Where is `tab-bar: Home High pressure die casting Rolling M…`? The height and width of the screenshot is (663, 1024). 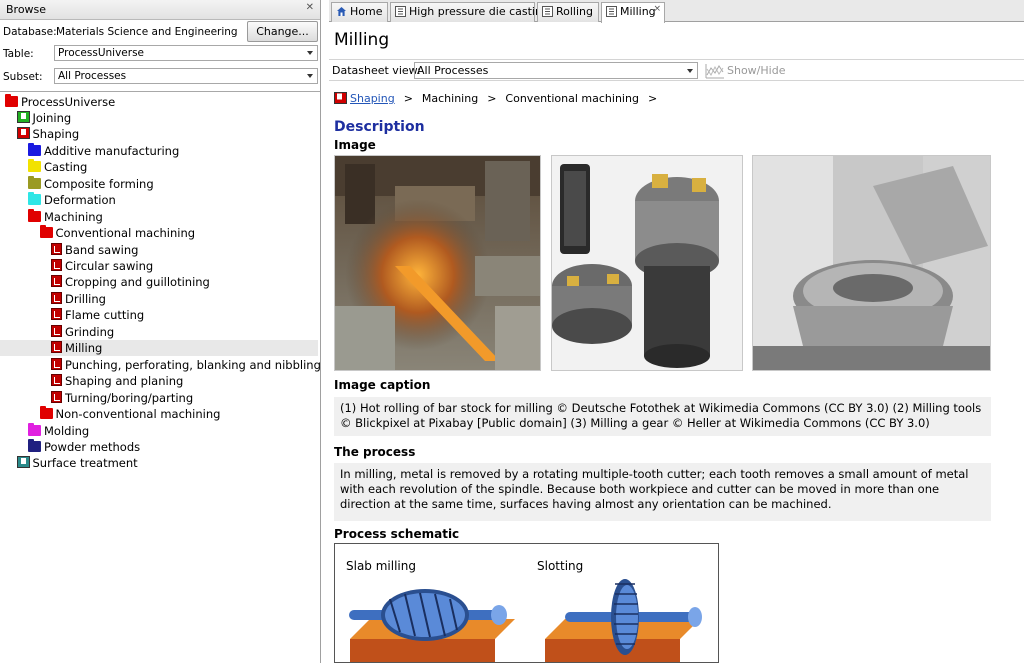 tab-bar: Home High pressure die casting Rolling M… is located at coordinates (676, 11).